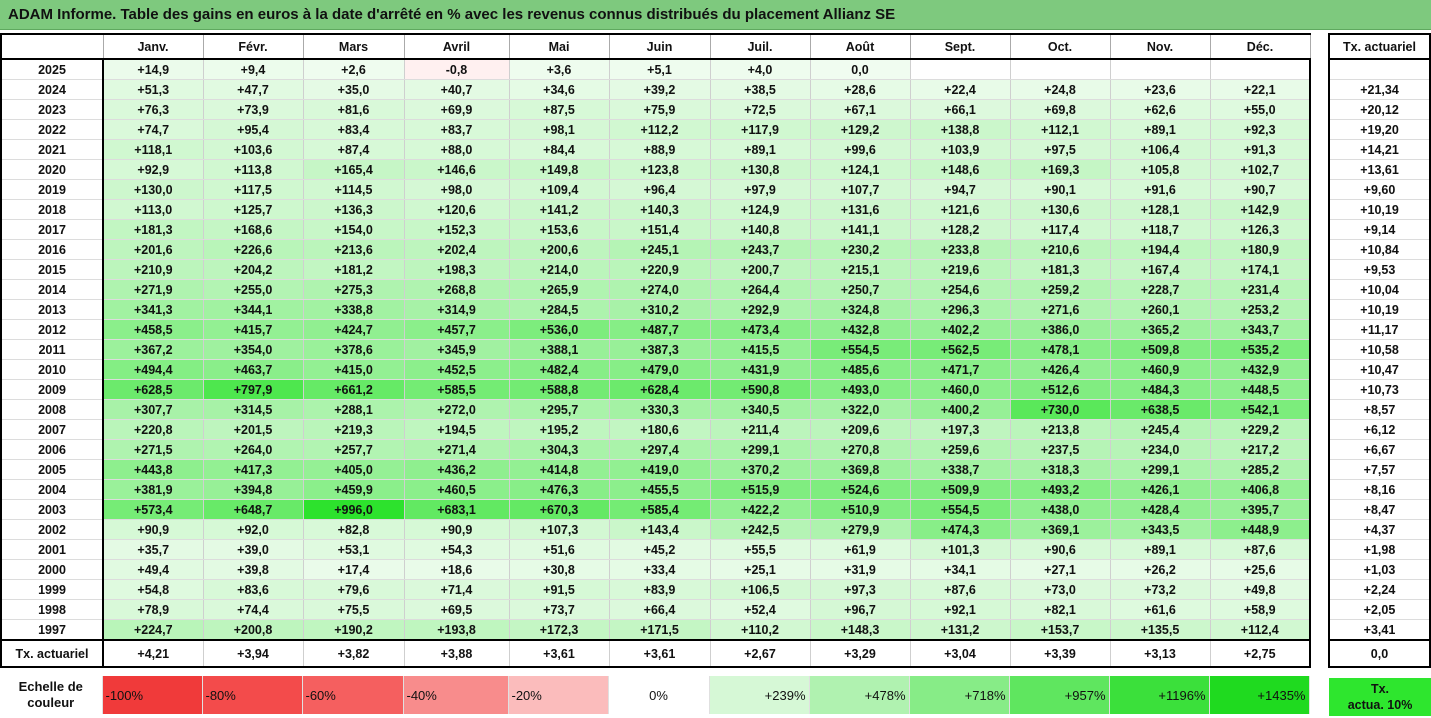 The image size is (1431, 718). What do you see at coordinates (660, 47) in the screenshot?
I see `month-header: Juin` at bounding box center [660, 47].